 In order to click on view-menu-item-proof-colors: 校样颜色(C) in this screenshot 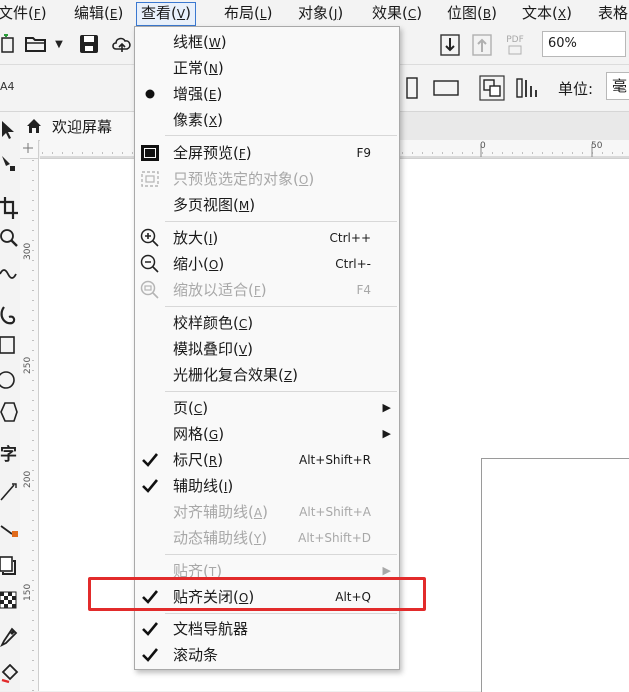, I will do `click(267, 323)`.